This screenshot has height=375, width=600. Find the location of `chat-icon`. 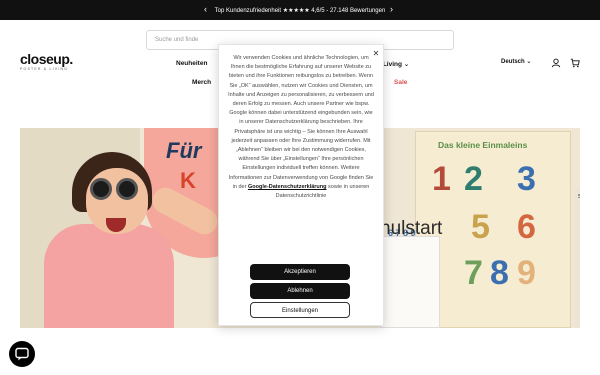

chat-icon is located at coordinates (22, 354).